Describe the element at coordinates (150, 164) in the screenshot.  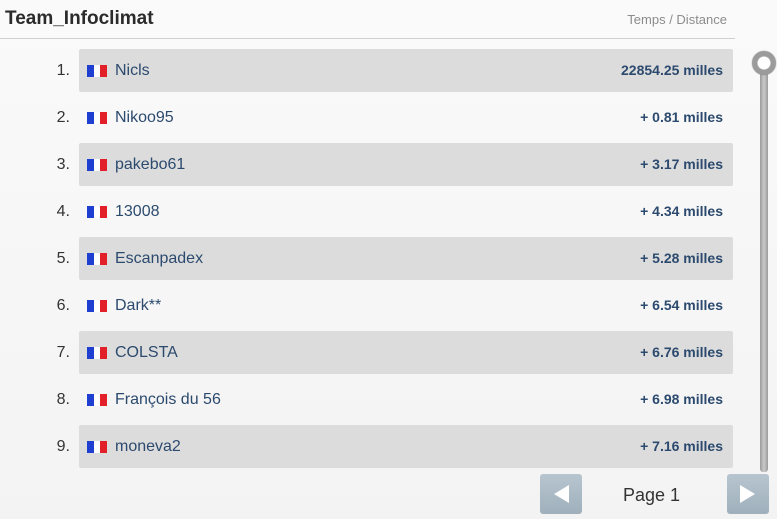
I see `player-name: pakebo61` at that location.